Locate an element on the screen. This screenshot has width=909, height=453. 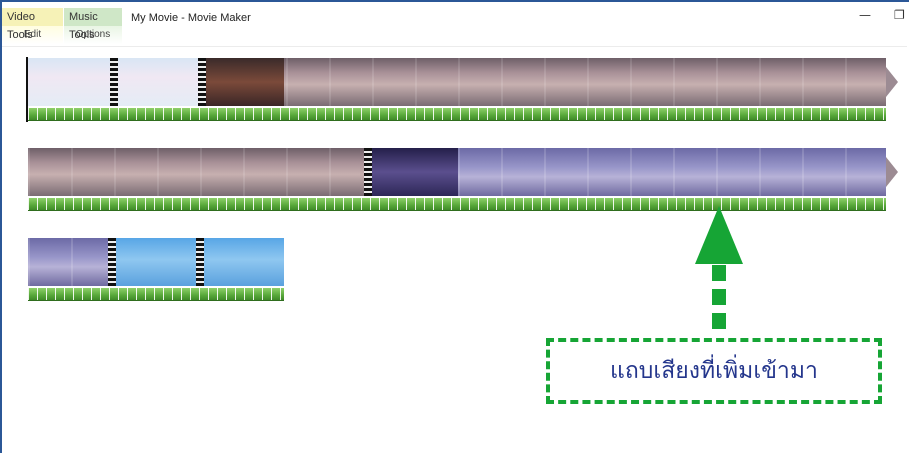
annotation-box: แถบเสียงที่เพิ่มเข้ามา is located at coordinates (714, 371).